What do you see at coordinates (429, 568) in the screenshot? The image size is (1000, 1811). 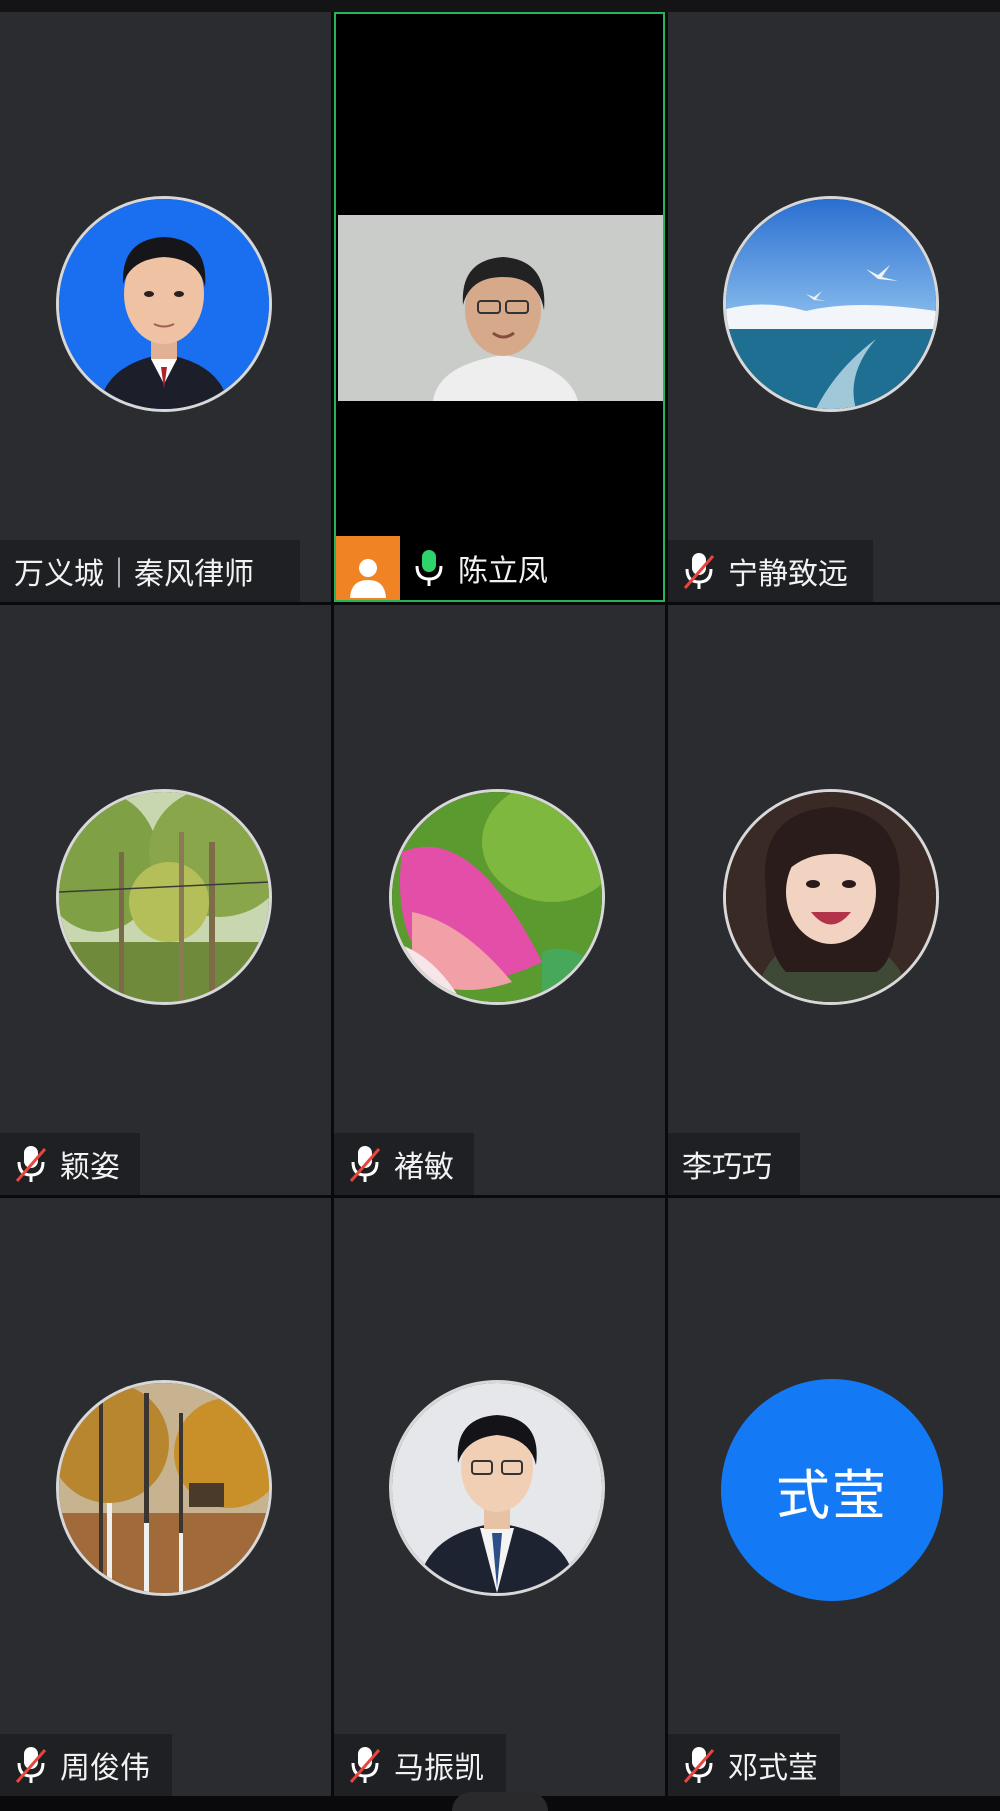 I see `microphone-on-icon` at bounding box center [429, 568].